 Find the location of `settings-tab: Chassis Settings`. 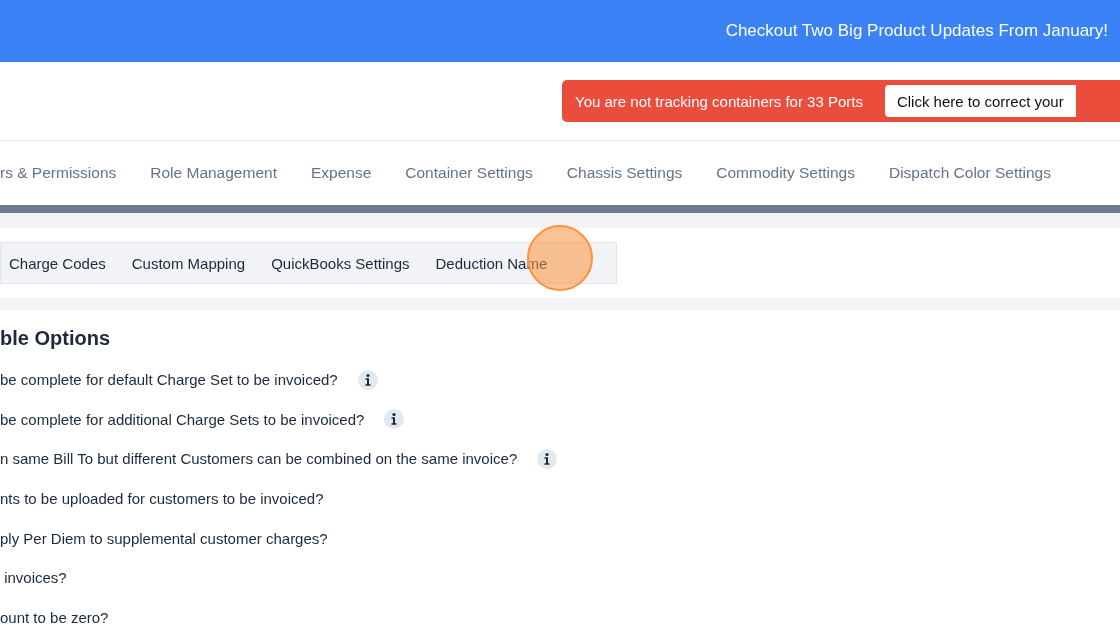

settings-tab: Chassis Settings is located at coordinates (624, 173).